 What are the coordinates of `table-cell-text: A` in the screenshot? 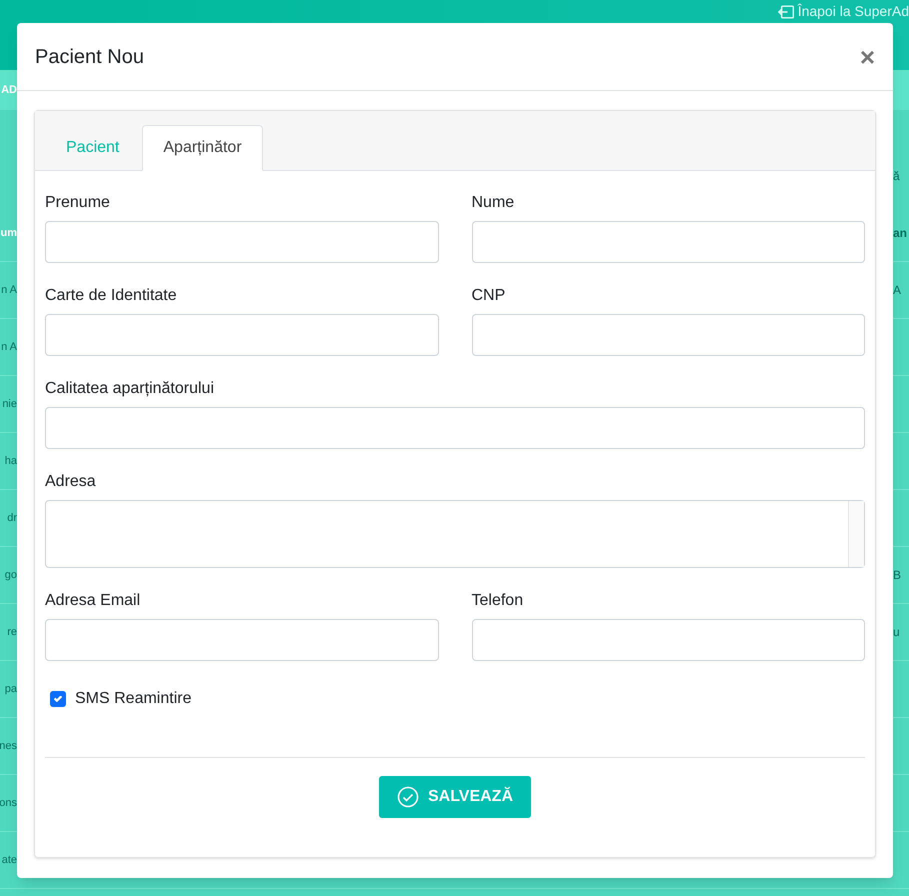 It's located at (897, 290).